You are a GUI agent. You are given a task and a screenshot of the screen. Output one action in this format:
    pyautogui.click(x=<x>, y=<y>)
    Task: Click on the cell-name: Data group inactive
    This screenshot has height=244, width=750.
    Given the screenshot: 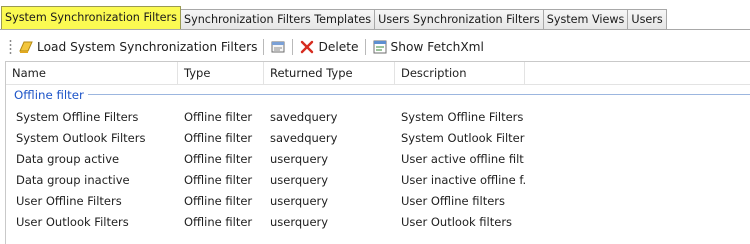 What is the action you would take?
    pyautogui.click(x=73, y=180)
    